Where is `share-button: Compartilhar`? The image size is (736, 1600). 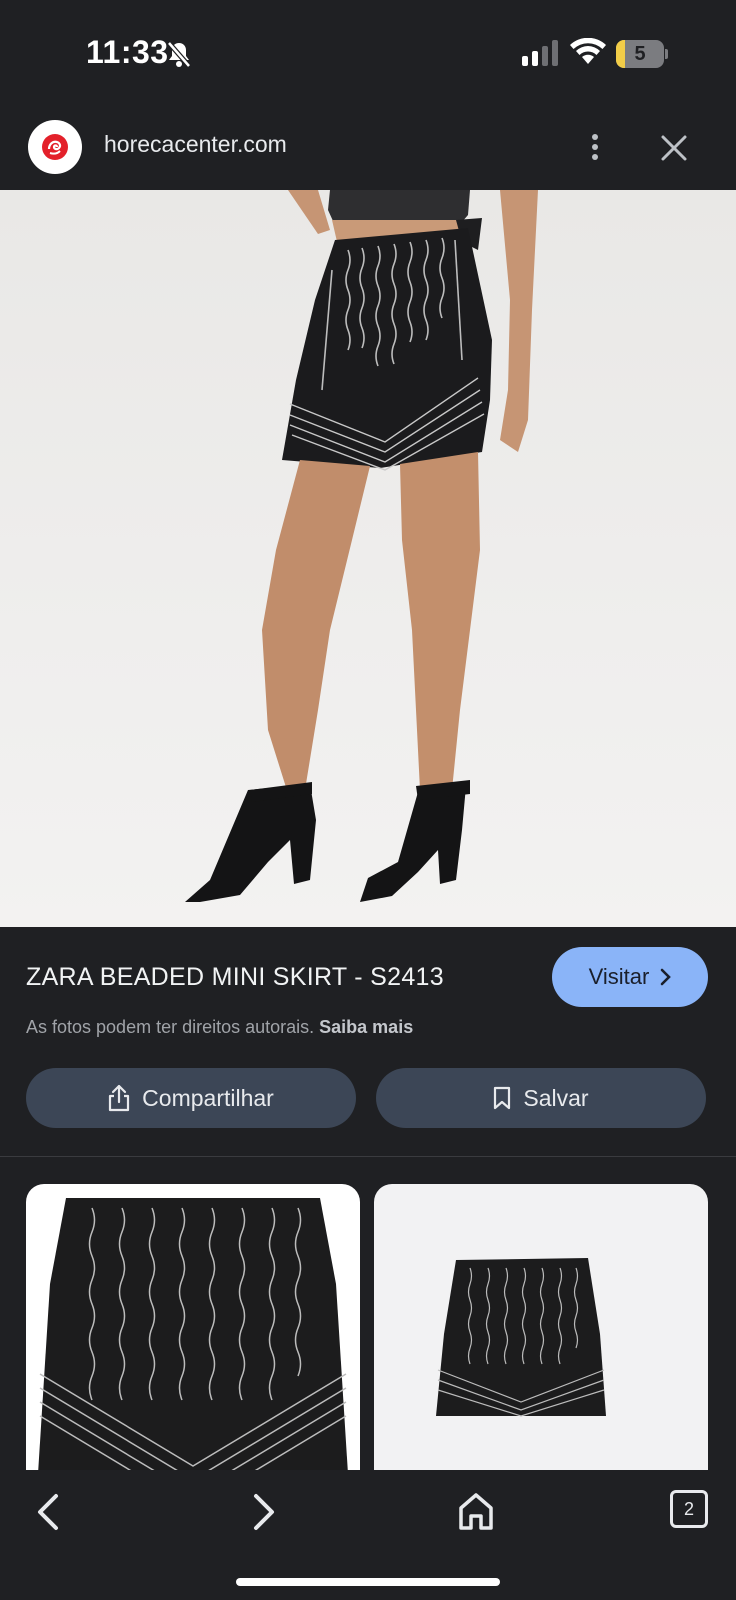
share-button: Compartilhar is located at coordinates (191, 1098).